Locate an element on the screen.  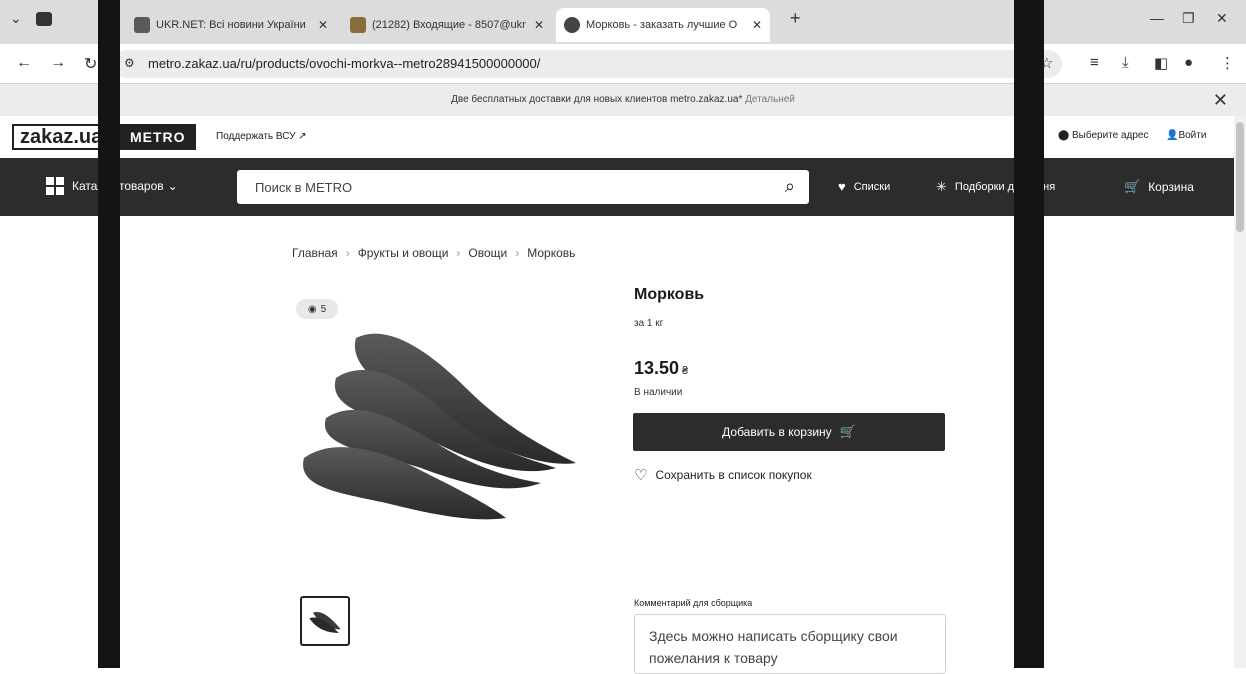
cart-link: 🛒 Корзина is located at coordinates (1159, 187).